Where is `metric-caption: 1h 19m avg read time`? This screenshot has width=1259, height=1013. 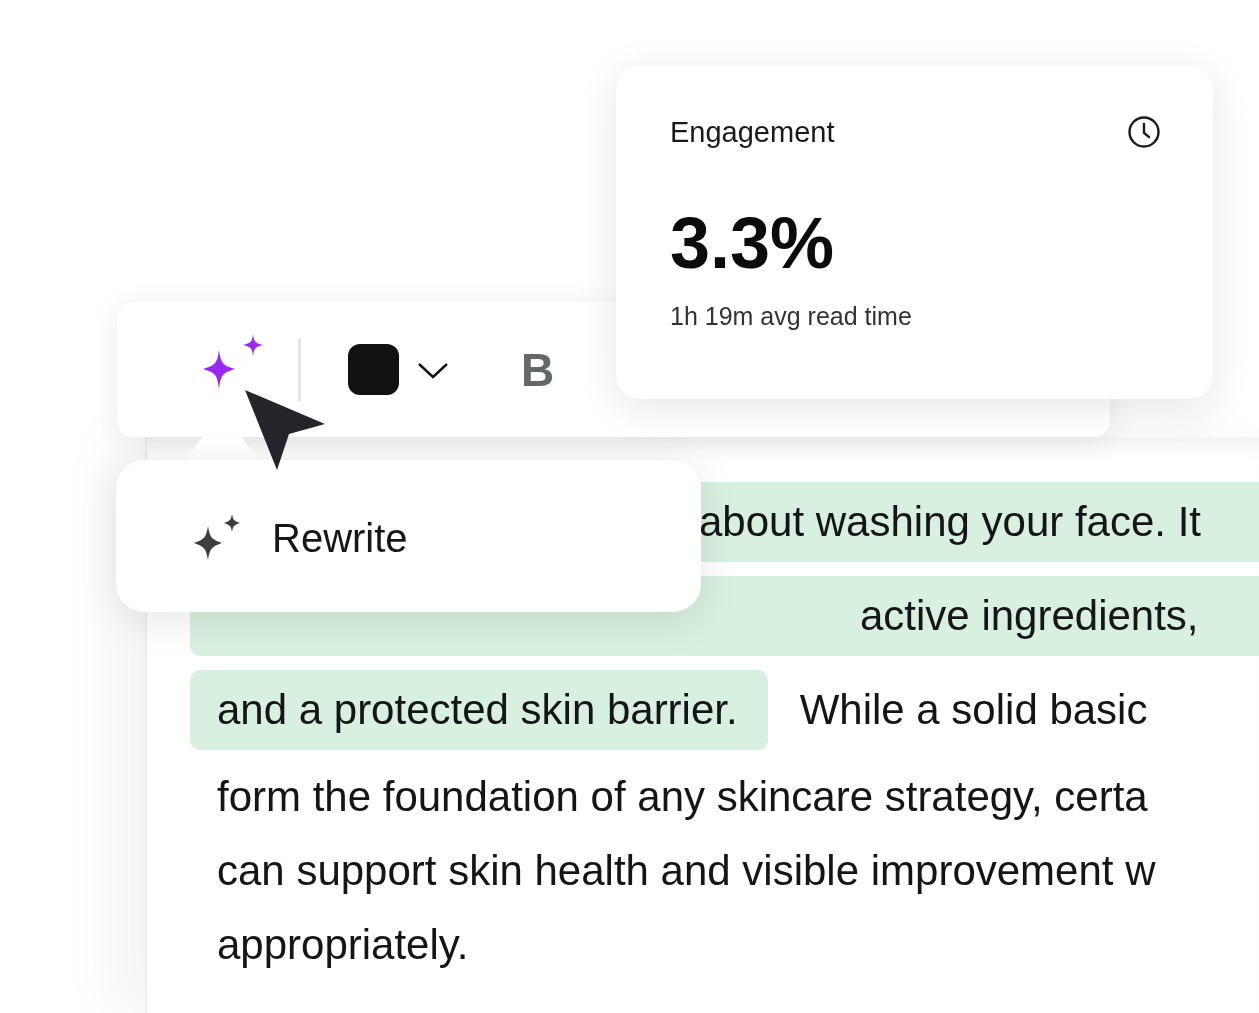
metric-caption: 1h 19m avg read time is located at coordinates (791, 316).